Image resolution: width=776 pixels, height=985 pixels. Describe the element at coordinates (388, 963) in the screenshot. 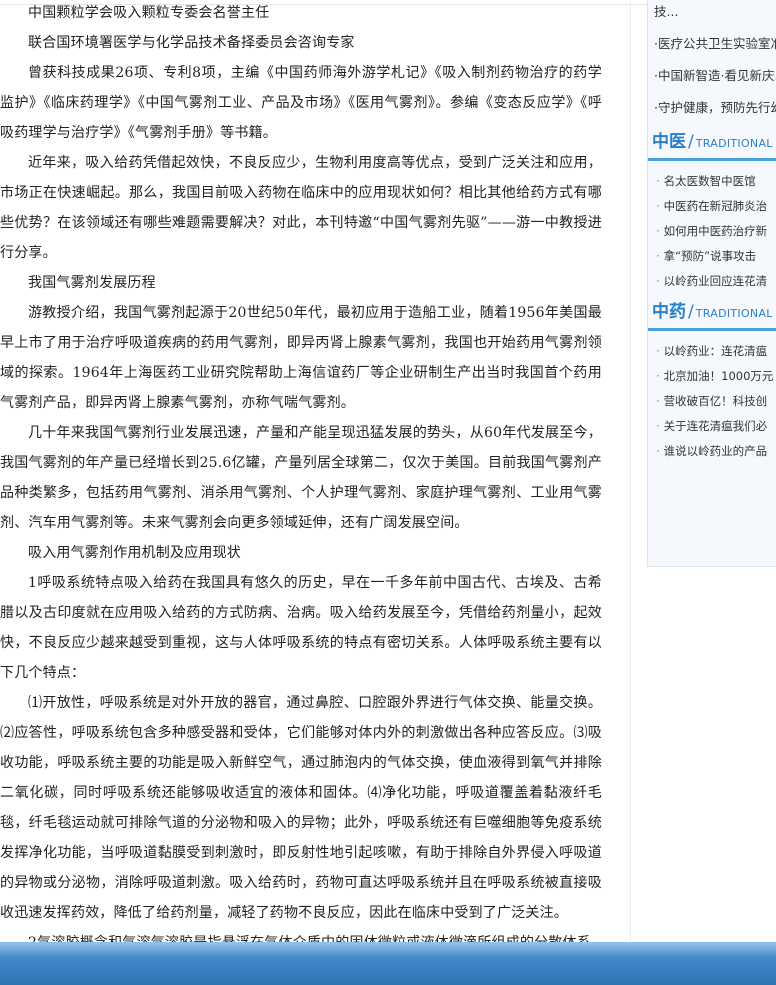

I see `taskbar` at that location.